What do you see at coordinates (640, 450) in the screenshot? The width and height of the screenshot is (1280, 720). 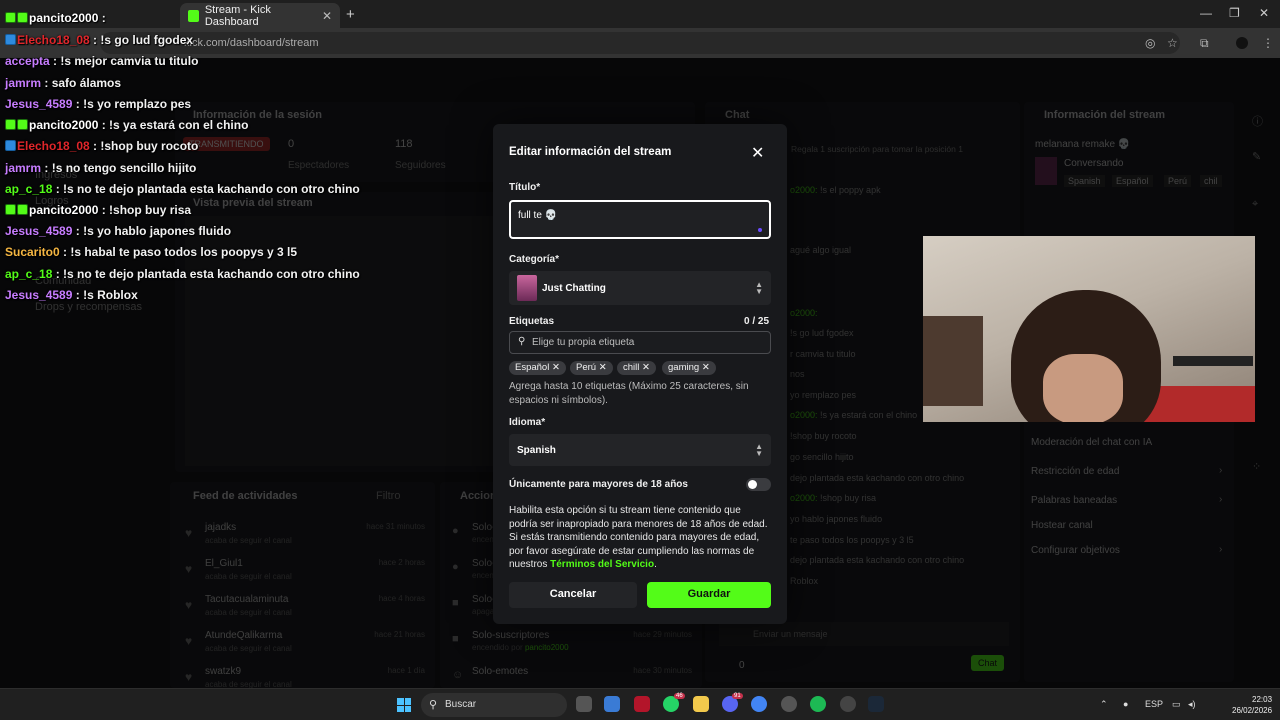 I see `language-select: Spanish ▲ ▼` at bounding box center [640, 450].